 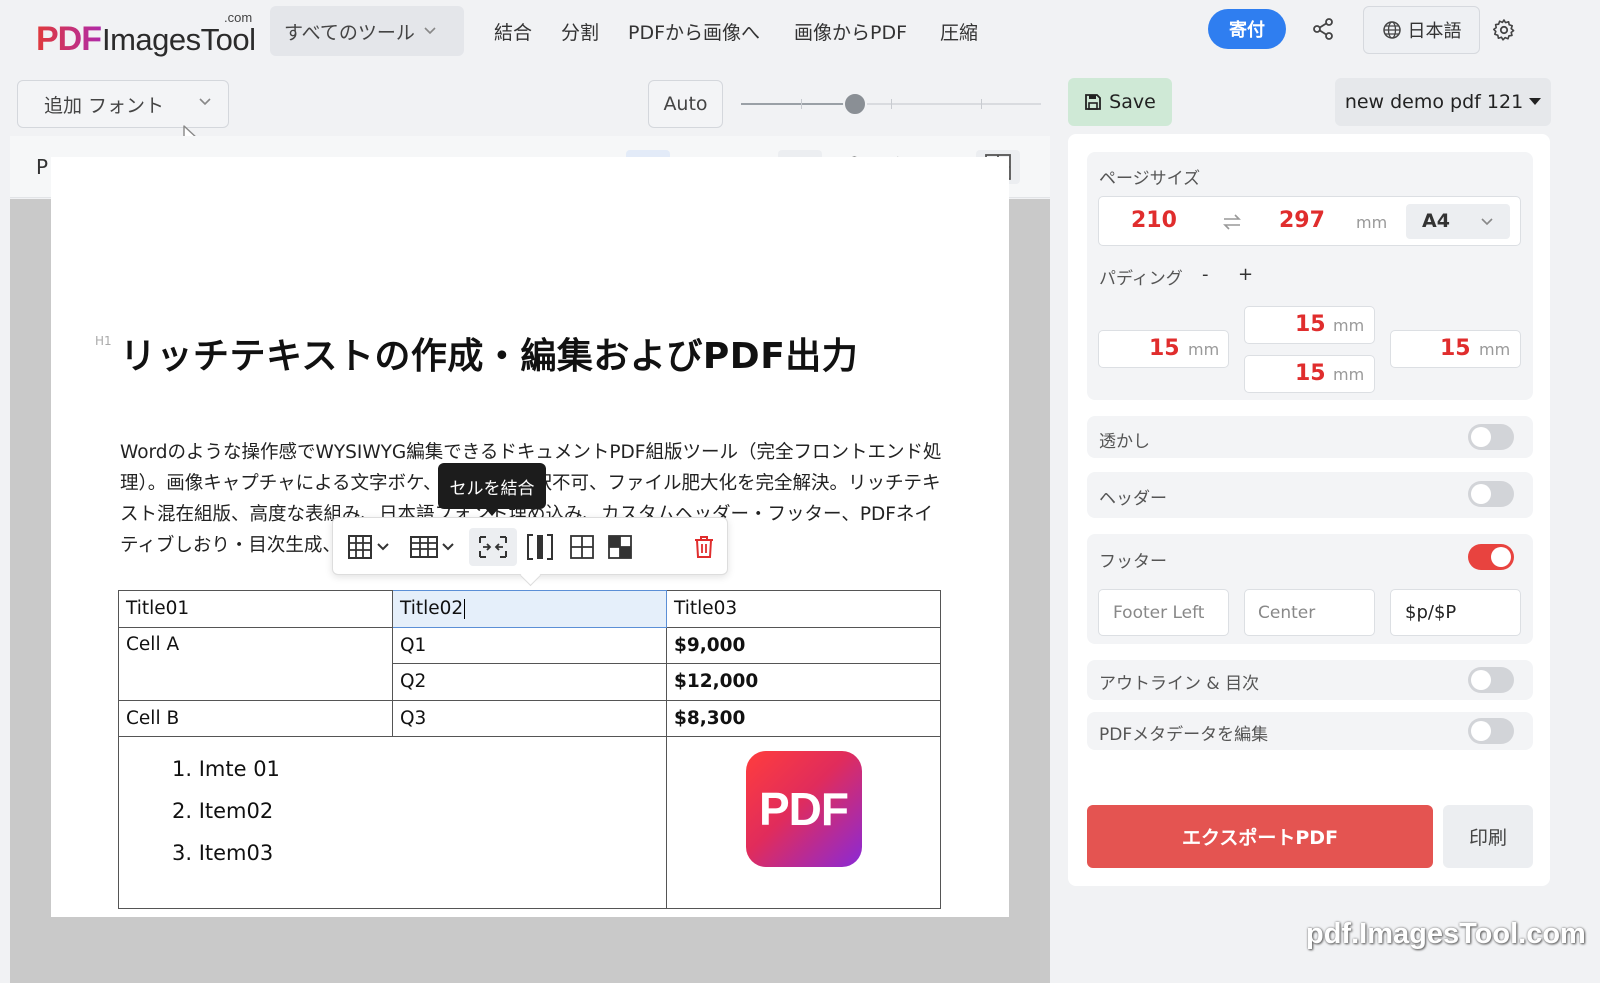 I want to click on table-cell: Q2, so click(x=529, y=682).